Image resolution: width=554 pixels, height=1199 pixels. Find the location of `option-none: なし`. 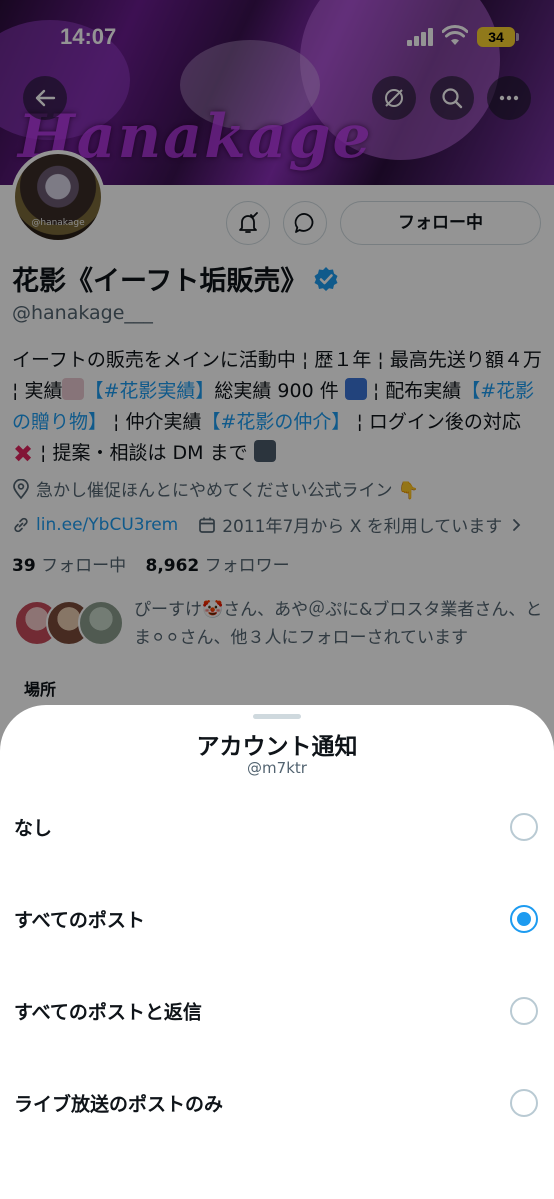

option-none: なし is located at coordinates (277, 827).